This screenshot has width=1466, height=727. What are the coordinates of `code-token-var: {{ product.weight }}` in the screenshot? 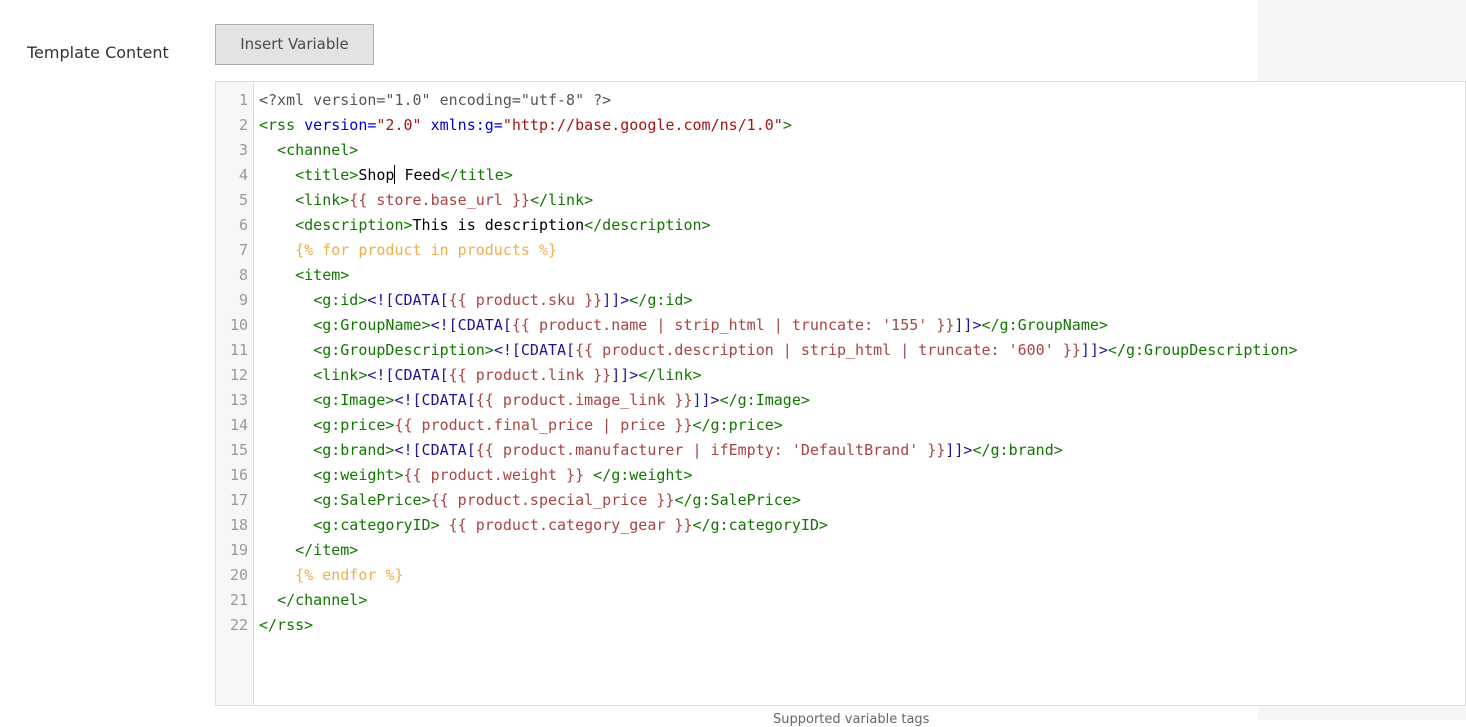 It's located at (498, 475).